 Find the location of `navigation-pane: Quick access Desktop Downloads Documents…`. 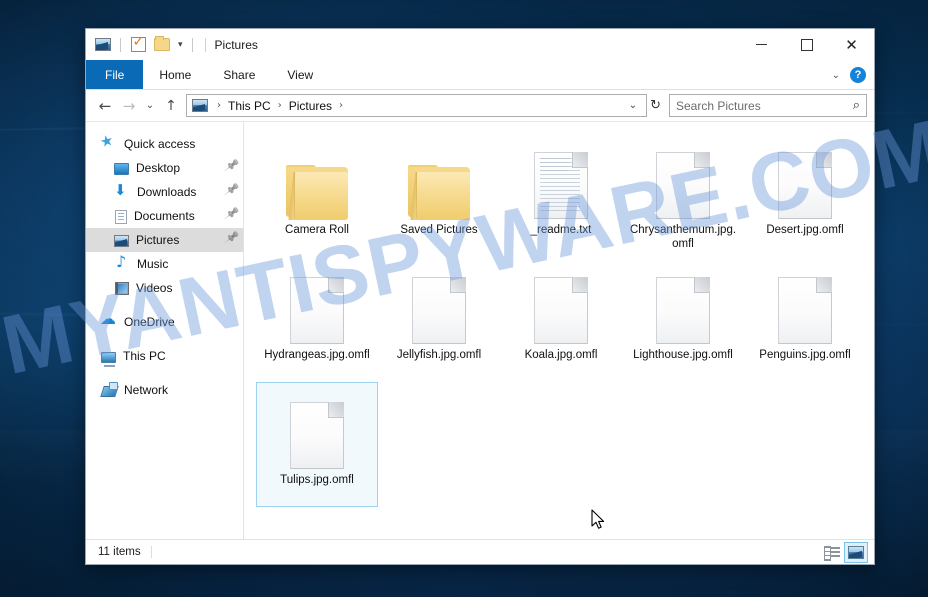

navigation-pane: Quick access Desktop Downloads Documents… is located at coordinates (165, 330).